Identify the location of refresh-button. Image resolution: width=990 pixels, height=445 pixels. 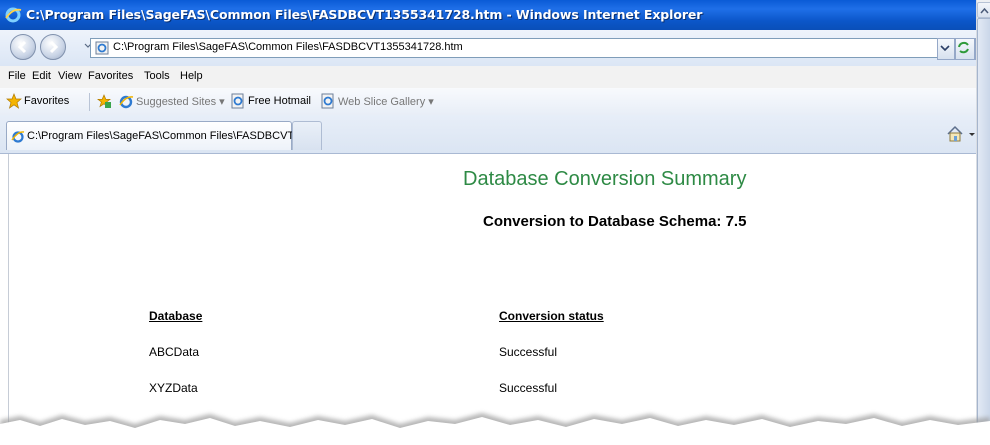
(965, 49).